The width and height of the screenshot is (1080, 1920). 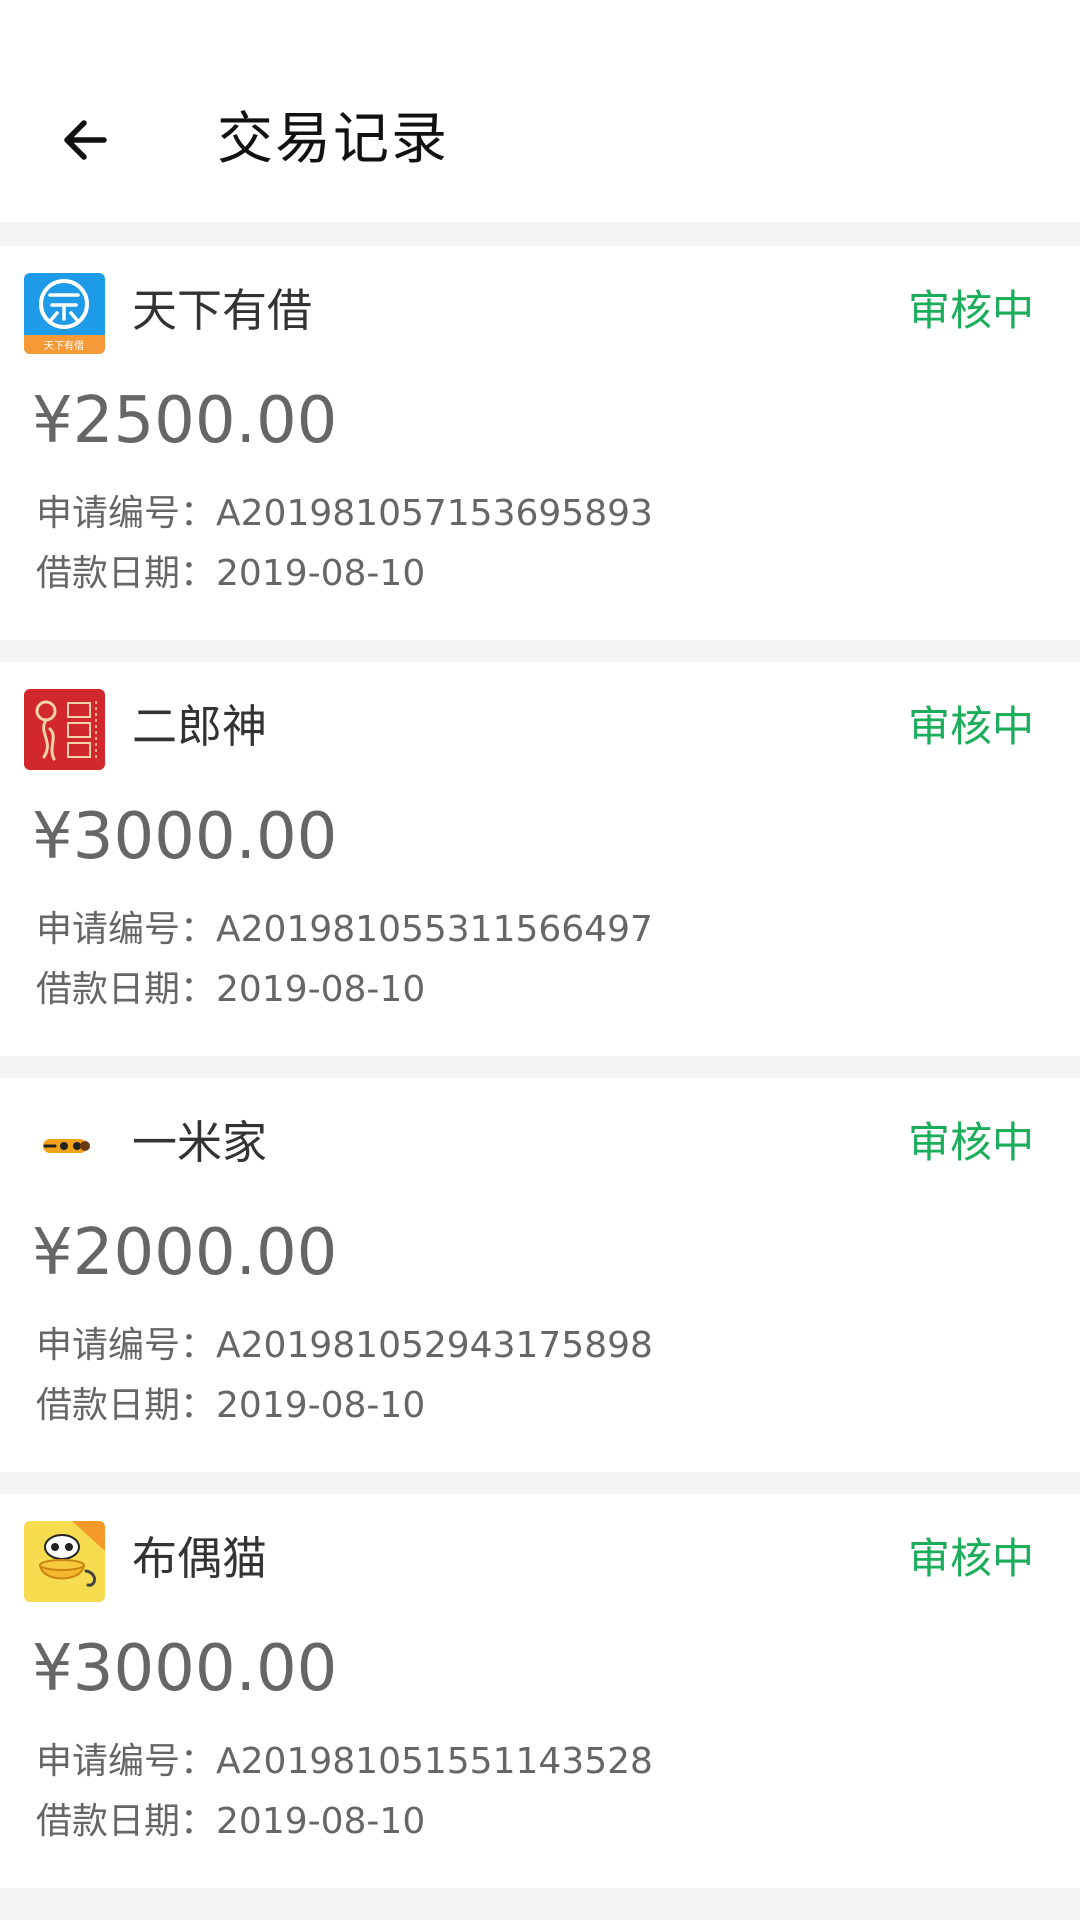 What do you see at coordinates (185, 421) in the screenshot?
I see `loan-amount: ¥2500.00` at bounding box center [185, 421].